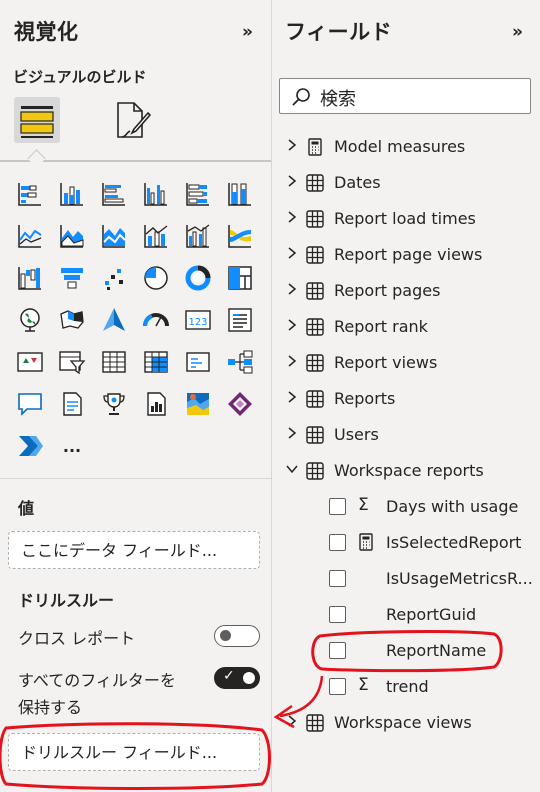  Describe the element at coordinates (30, 236) in the screenshot. I see `line-chart-icon` at that location.